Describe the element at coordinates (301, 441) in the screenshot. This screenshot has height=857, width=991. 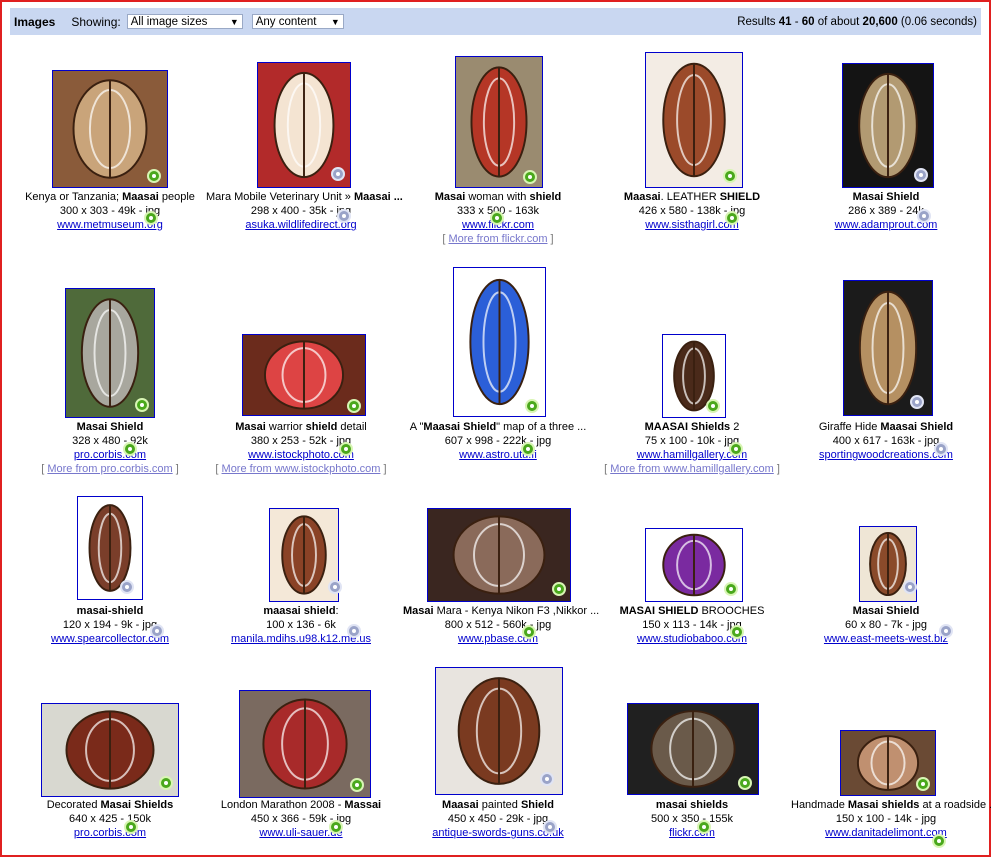
I see `result-info: 380 x 253 - 52k - jpg` at that location.